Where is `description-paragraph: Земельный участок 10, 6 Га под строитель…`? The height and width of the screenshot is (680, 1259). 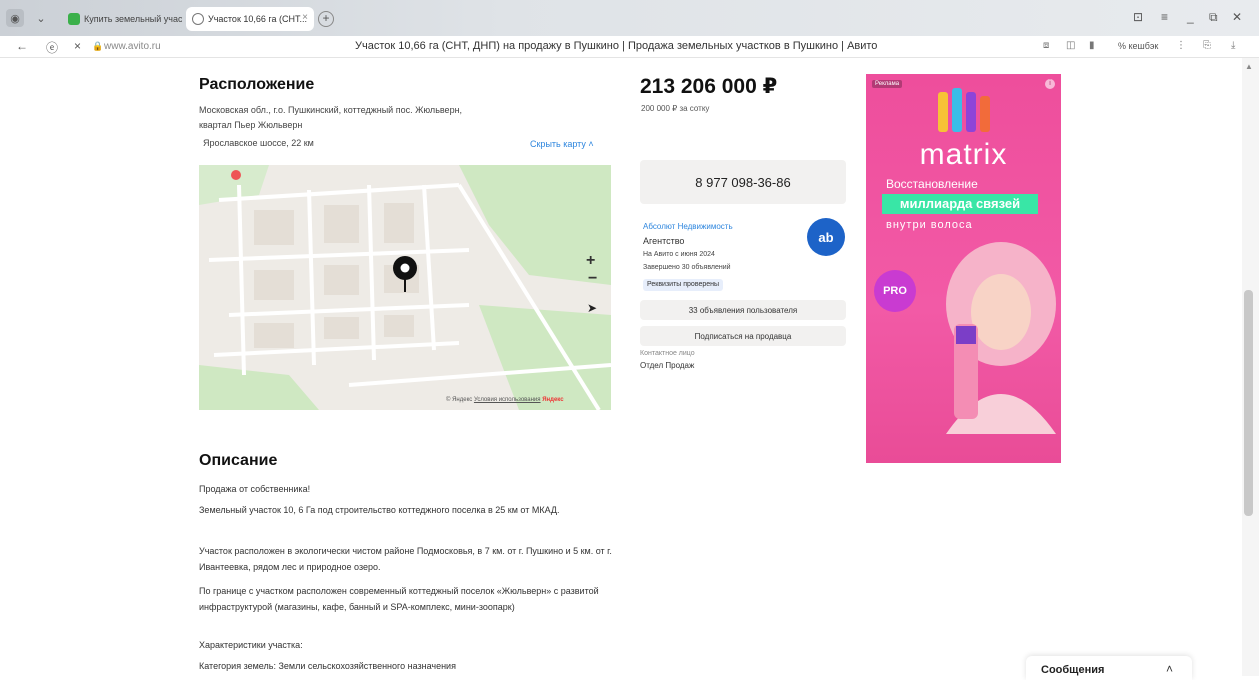
description-paragraph: Земельный участок 10, 6 Га под строитель… is located at coordinates (379, 510).